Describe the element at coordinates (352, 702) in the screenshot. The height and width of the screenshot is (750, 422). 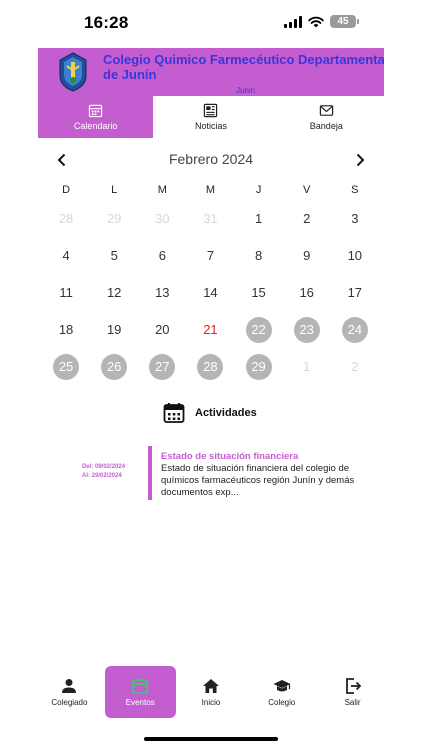
I see `nav-label: Salir` at that location.